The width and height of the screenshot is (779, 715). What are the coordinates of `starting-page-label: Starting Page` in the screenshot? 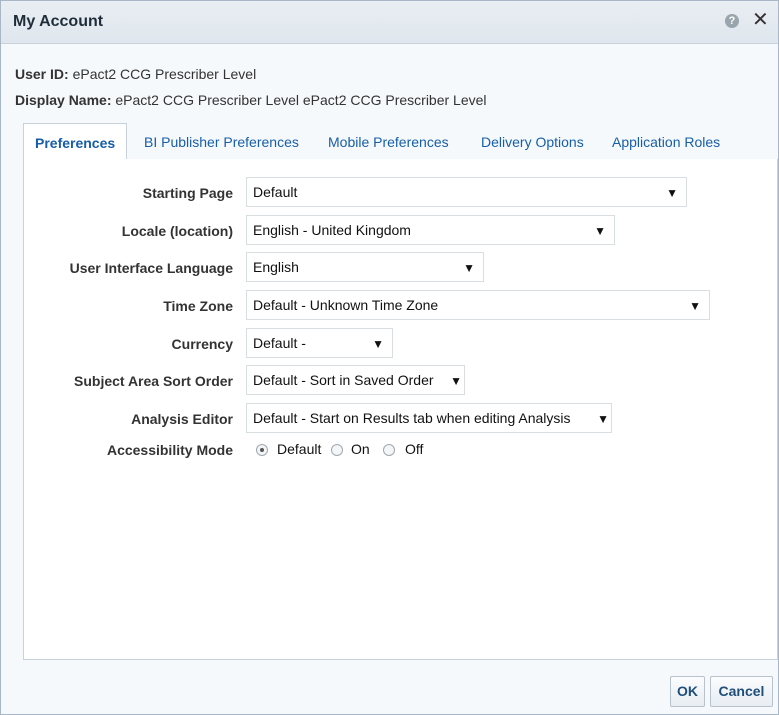 It's located at (187, 193).